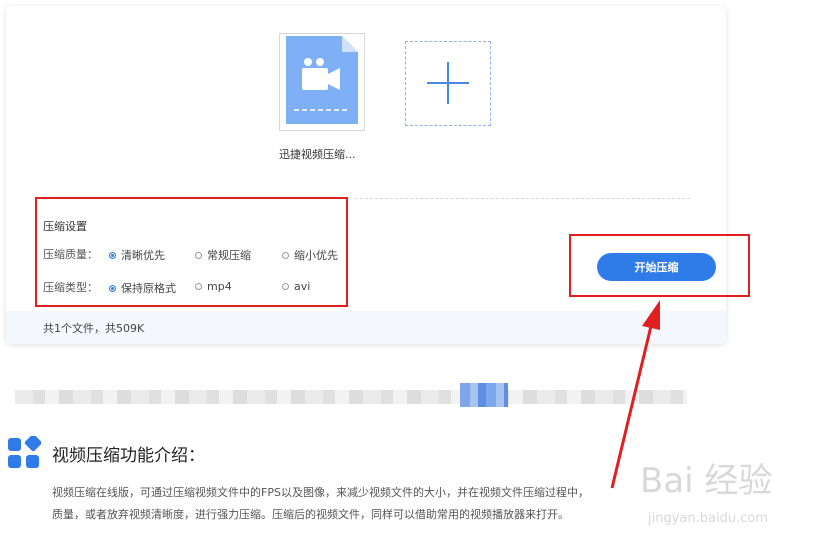  Describe the element at coordinates (65, 226) in the screenshot. I see `settings-title: 压缩设置` at that location.